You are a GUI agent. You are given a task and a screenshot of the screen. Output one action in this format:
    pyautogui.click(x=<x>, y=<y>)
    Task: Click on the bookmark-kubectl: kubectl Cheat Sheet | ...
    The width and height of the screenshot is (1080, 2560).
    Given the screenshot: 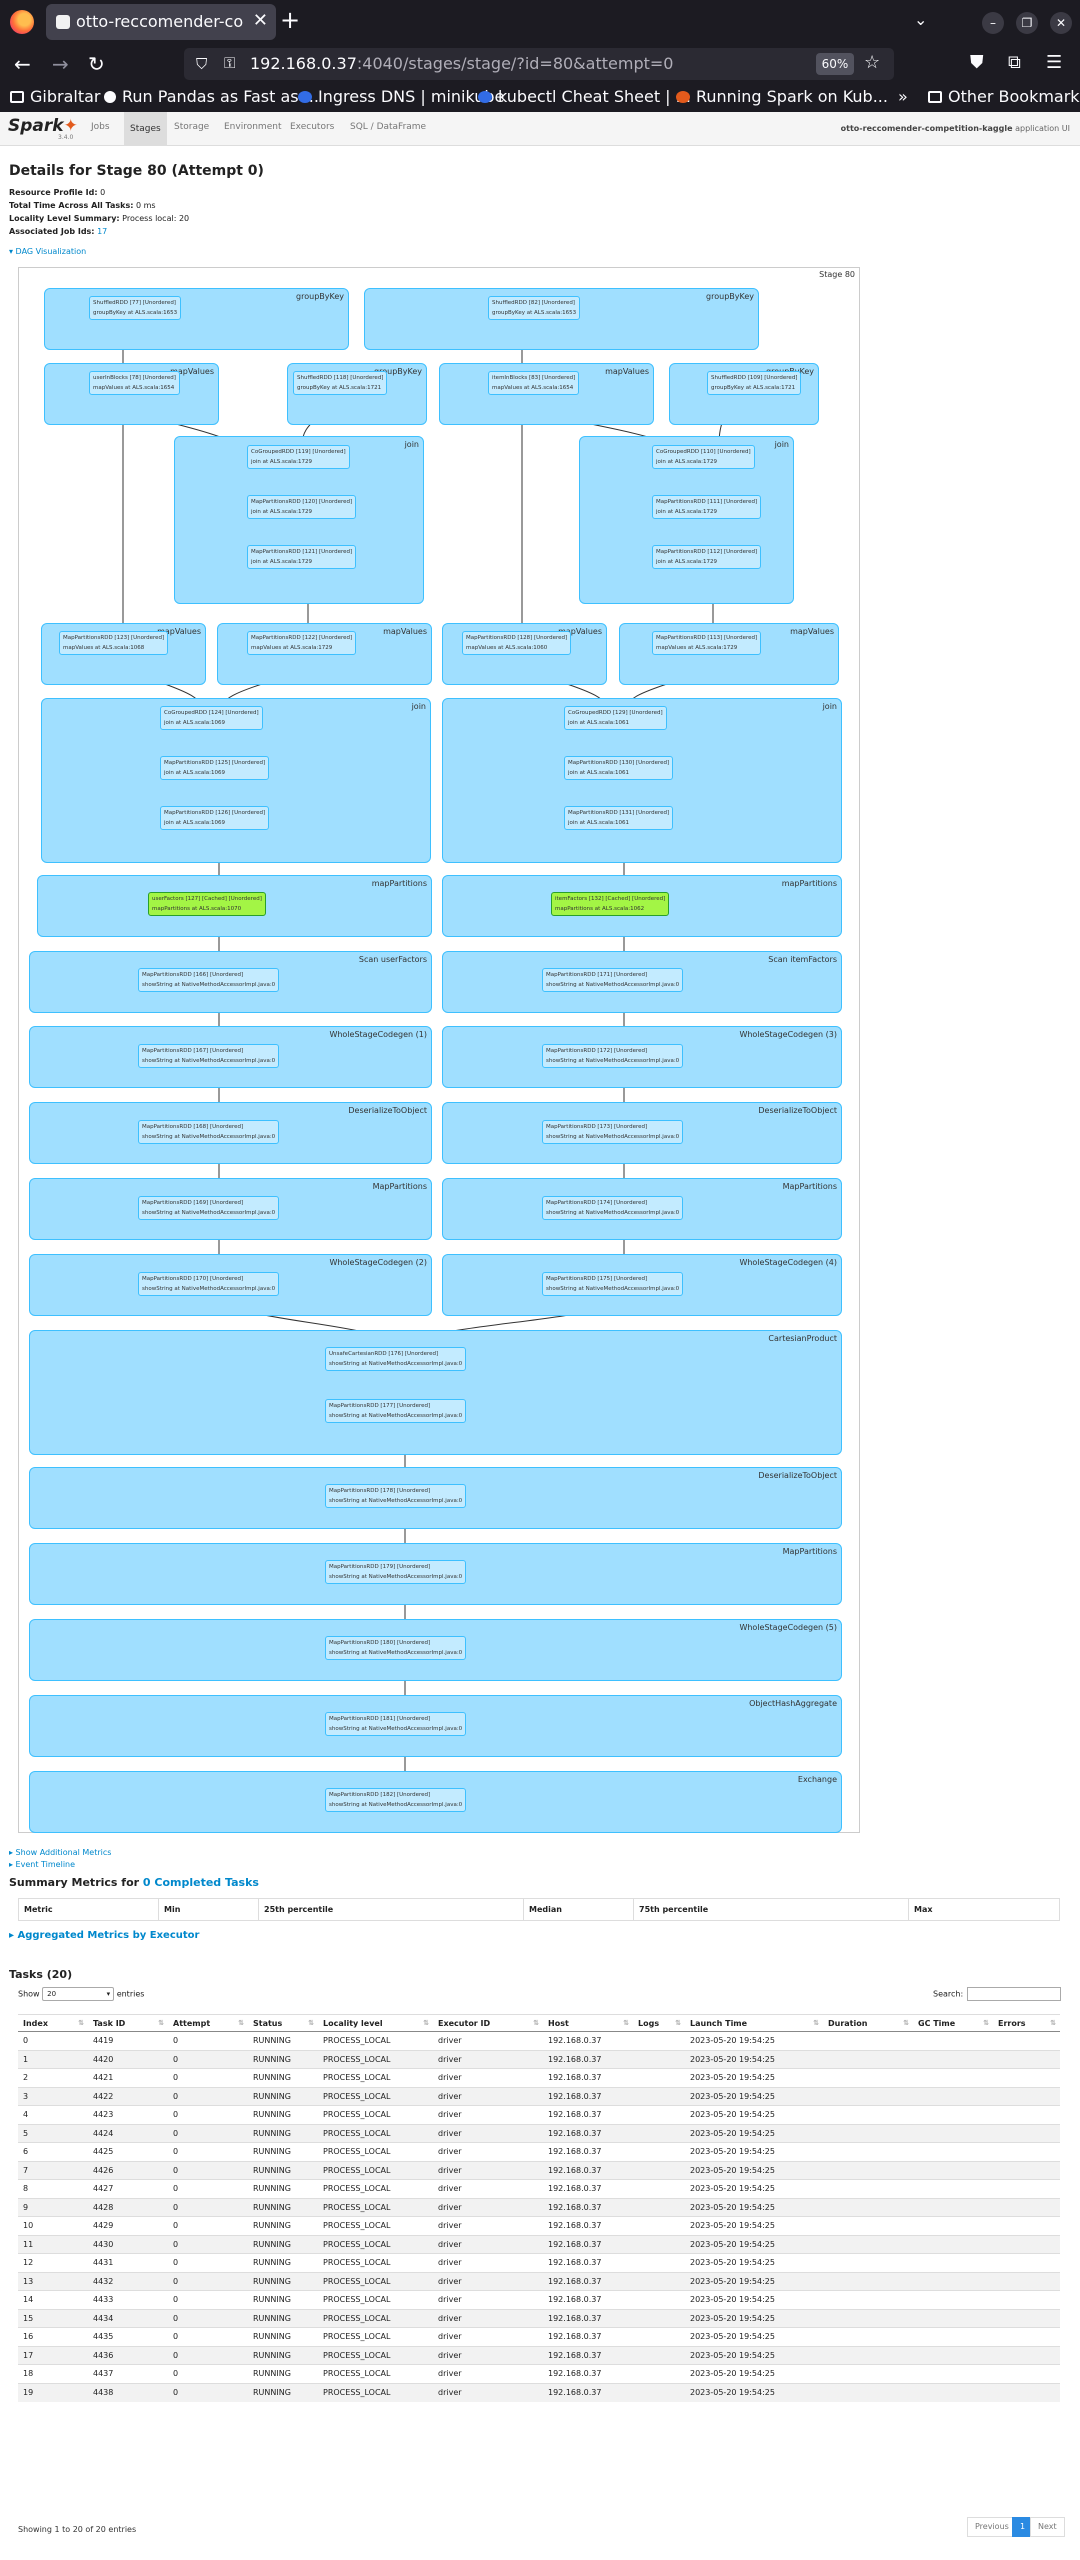 What is the action you would take?
    pyautogui.click(x=584, y=96)
    